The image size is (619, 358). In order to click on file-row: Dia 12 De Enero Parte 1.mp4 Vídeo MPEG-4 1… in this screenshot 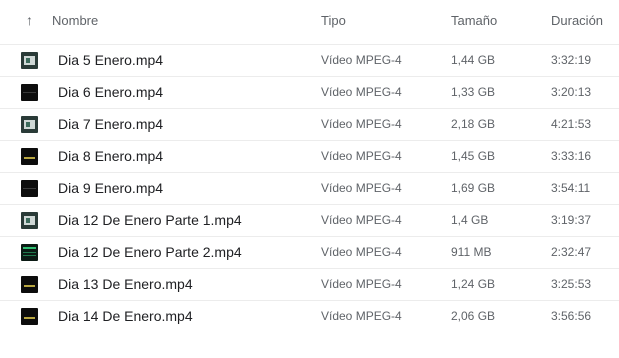, I will do `click(309, 220)`.